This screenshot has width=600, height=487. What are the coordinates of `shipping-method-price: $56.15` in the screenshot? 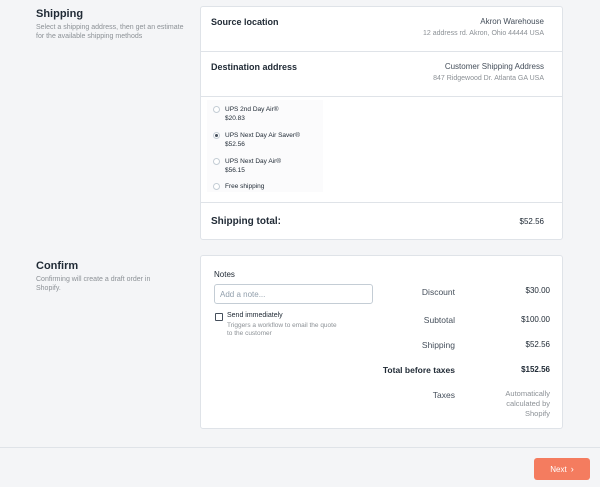 It's located at (235, 170).